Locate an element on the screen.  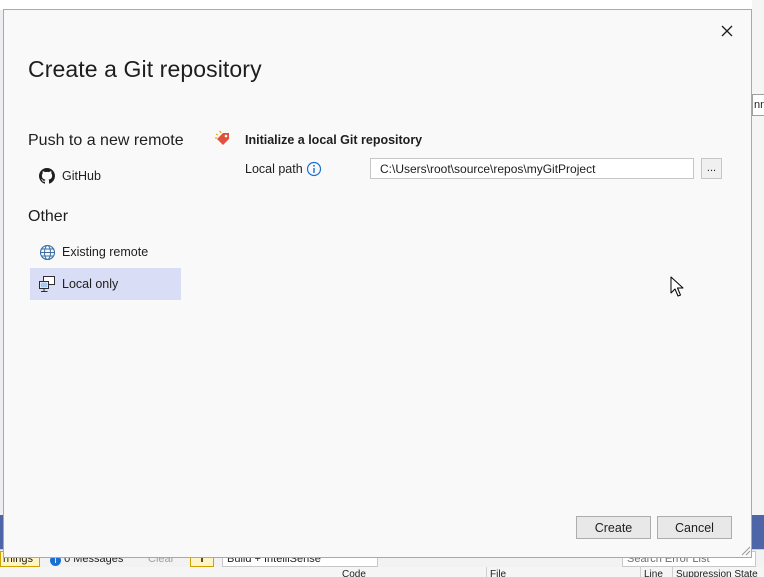
computer-icon is located at coordinates (47, 284).